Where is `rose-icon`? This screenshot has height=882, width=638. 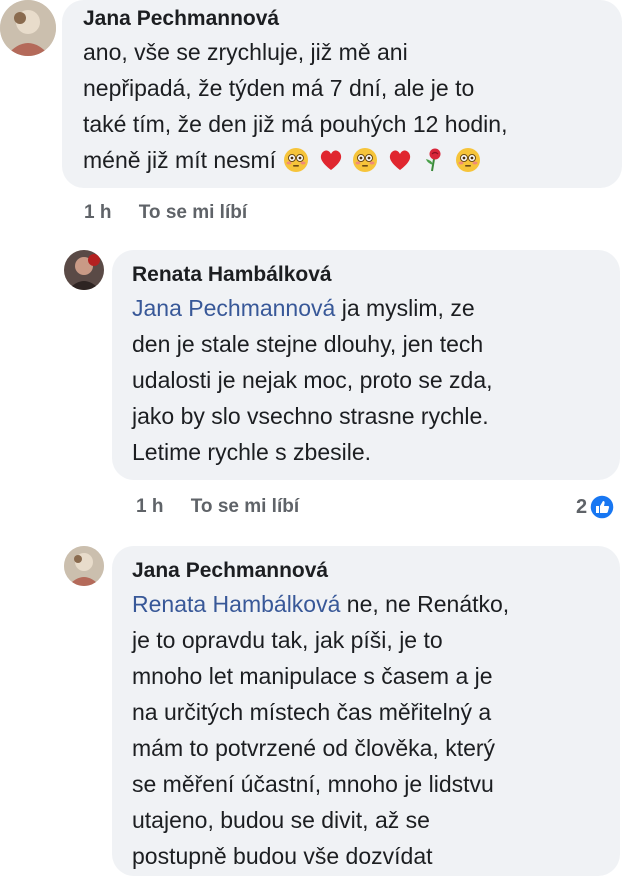 rose-icon is located at coordinates (433, 160).